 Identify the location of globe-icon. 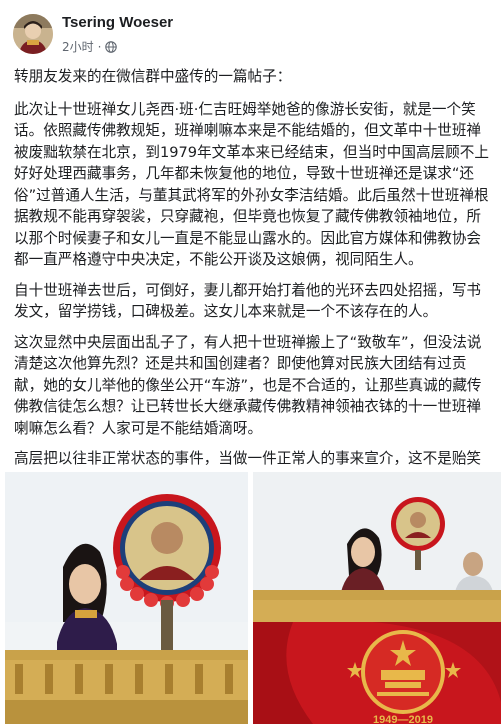
(111, 46).